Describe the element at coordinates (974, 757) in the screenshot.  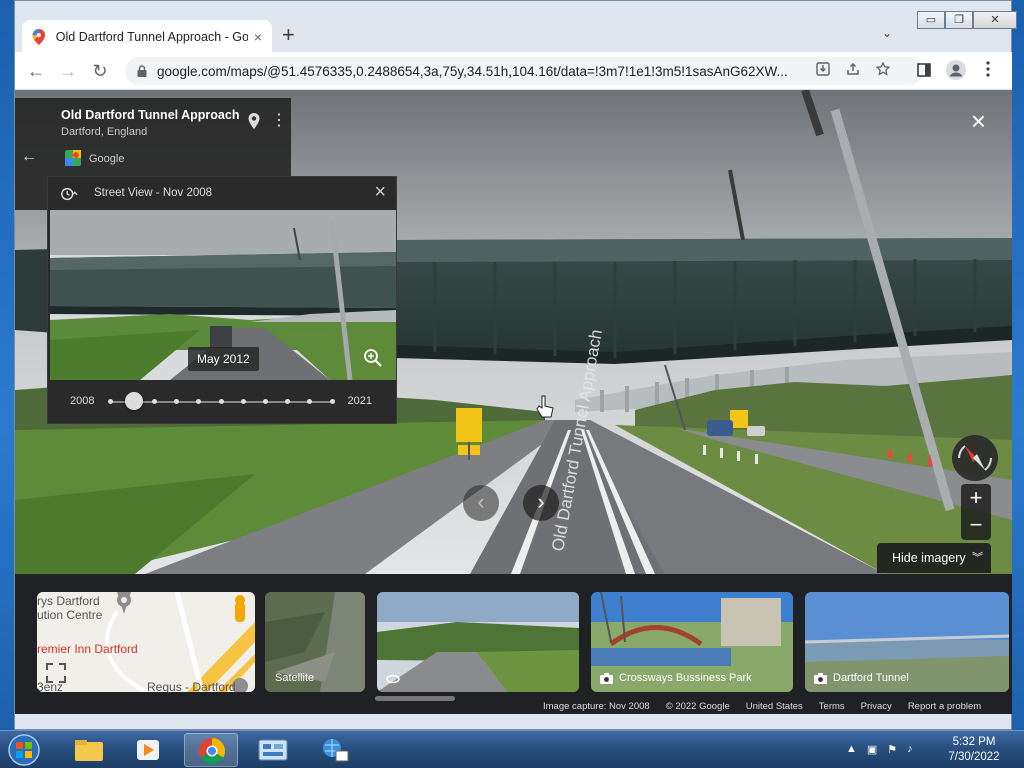
I see `clock-date: 7/30/2022` at that location.